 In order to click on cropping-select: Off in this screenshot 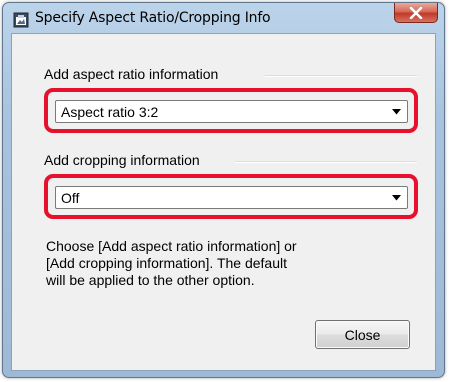, I will do `click(231, 197)`.